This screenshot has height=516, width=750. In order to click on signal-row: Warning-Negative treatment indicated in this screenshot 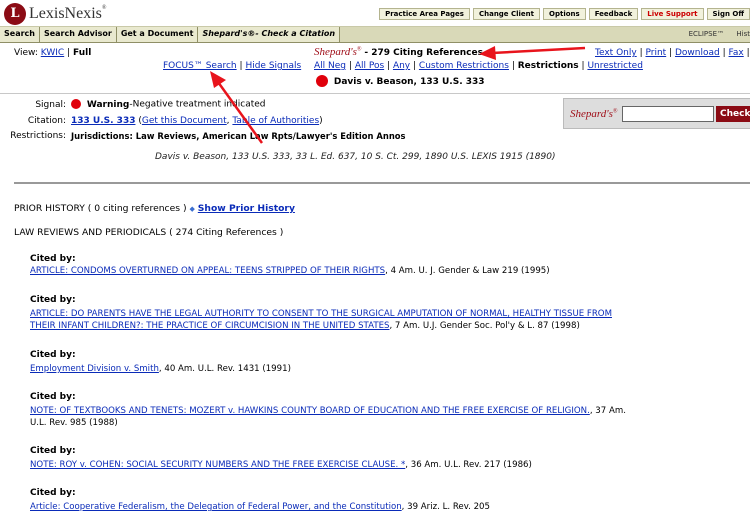, I will do `click(168, 104)`.